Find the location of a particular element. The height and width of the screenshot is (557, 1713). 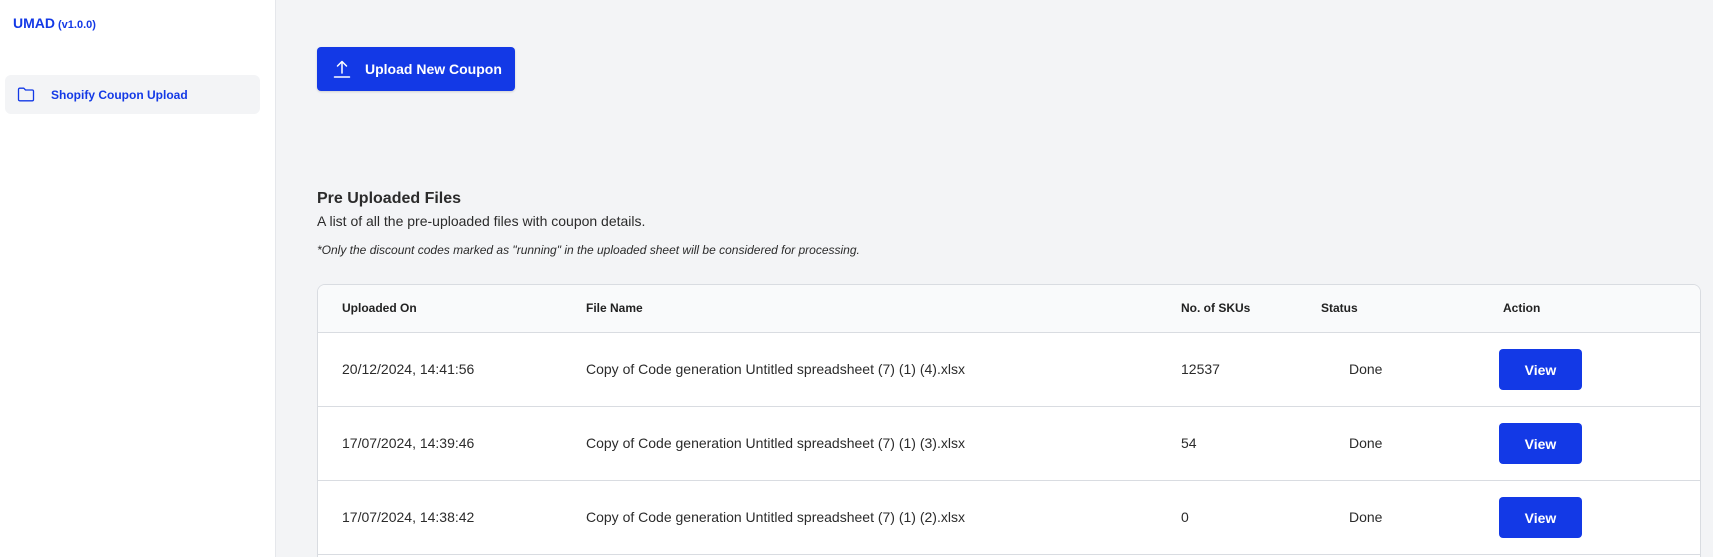

column-header-uploaded-on: Uploaded On is located at coordinates (379, 308).